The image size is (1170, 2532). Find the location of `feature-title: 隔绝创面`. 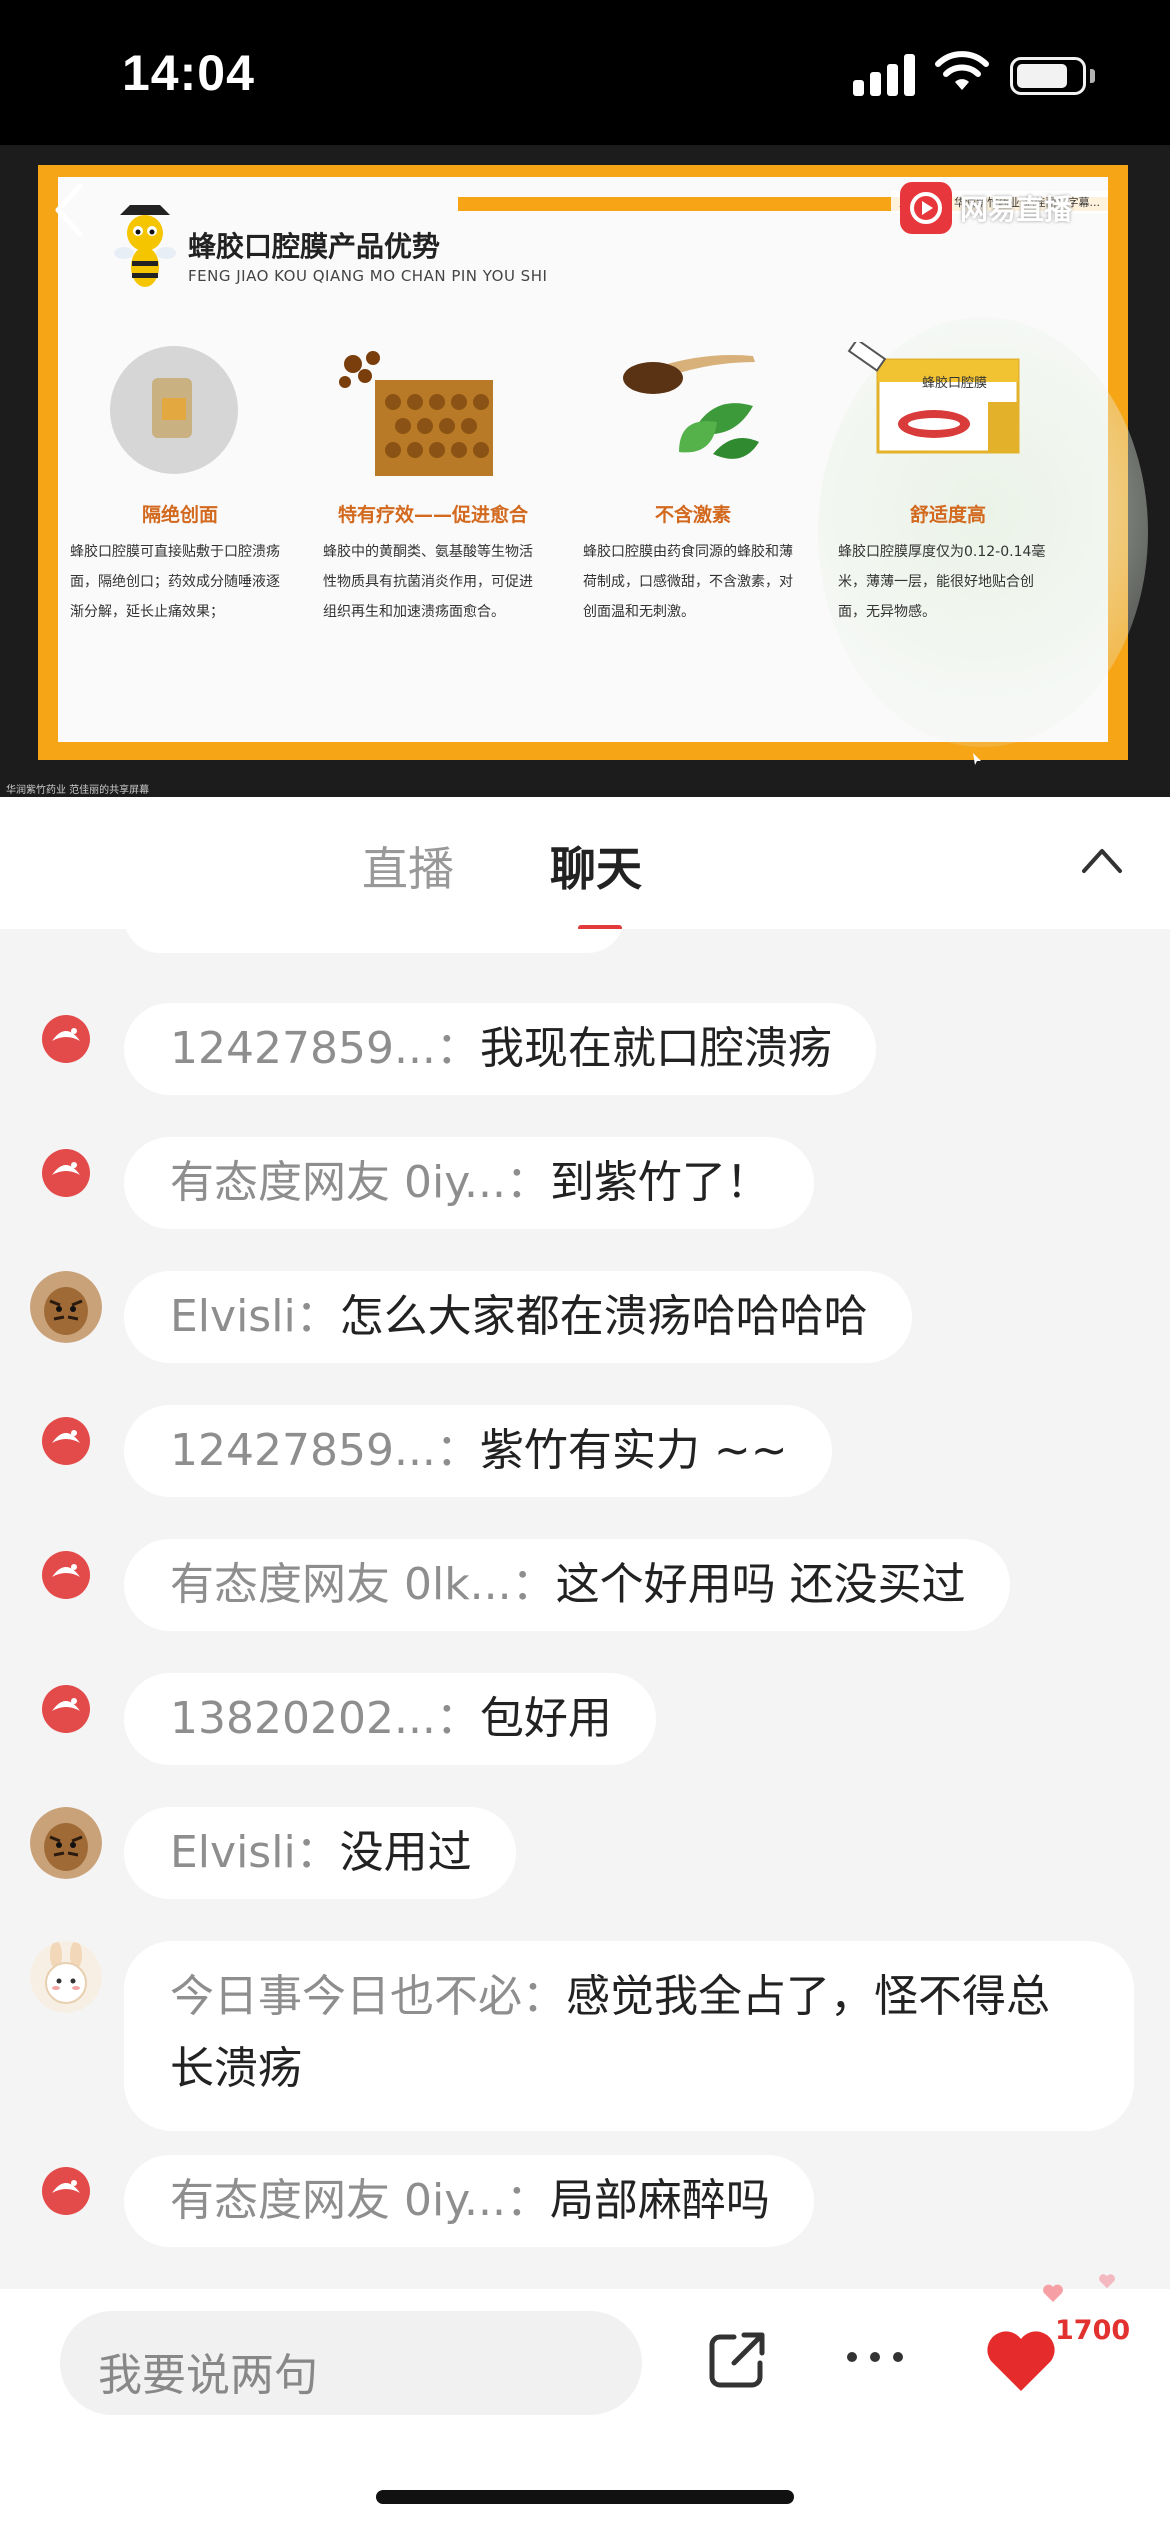

feature-title: 隔绝创面 is located at coordinates (179, 515).